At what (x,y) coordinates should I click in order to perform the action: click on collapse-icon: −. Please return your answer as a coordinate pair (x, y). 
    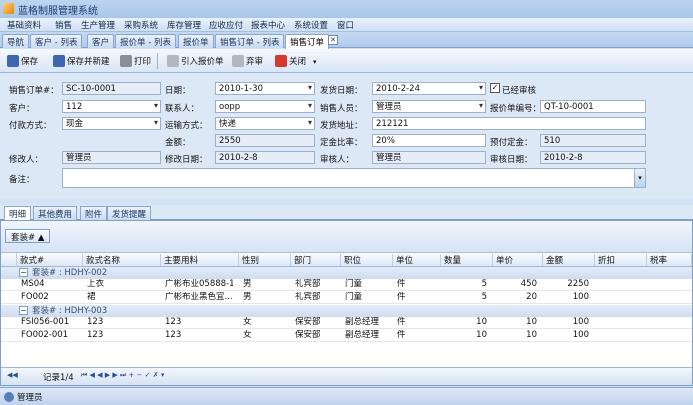
    Looking at the image, I should click on (23, 272).